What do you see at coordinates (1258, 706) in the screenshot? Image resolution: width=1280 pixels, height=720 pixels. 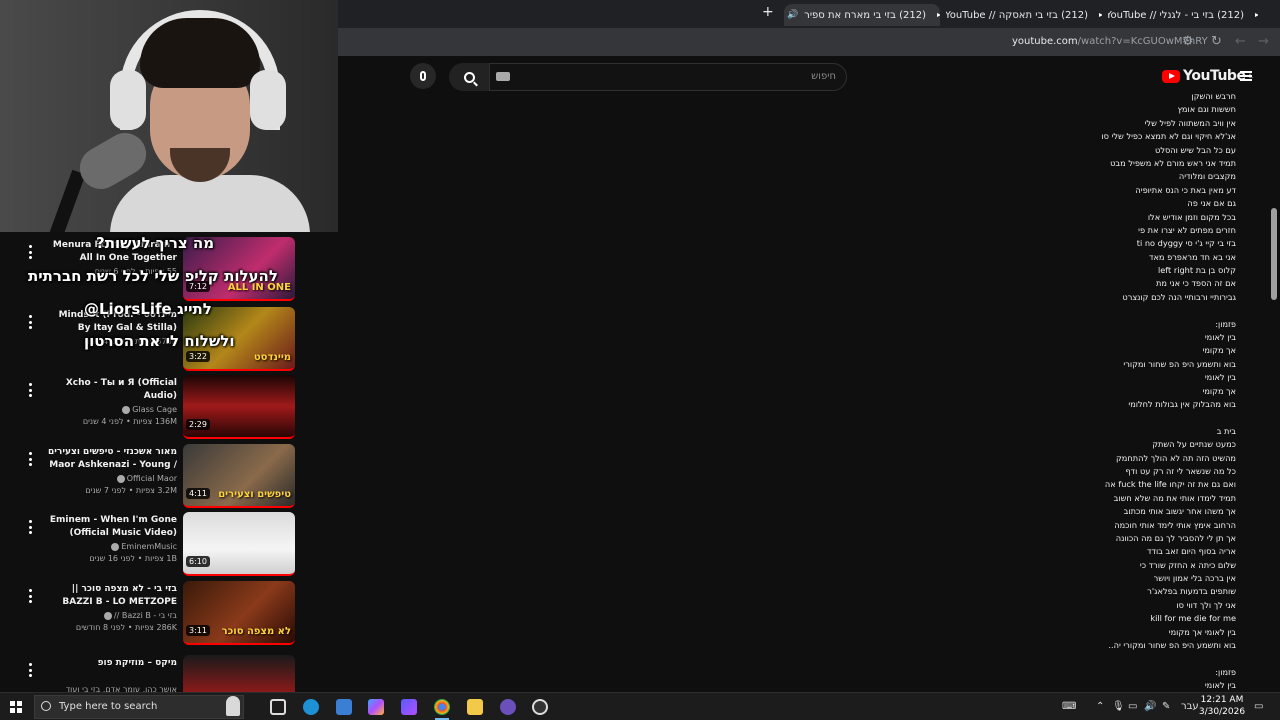 I see `notifications-icon: ▭` at bounding box center [1258, 706].